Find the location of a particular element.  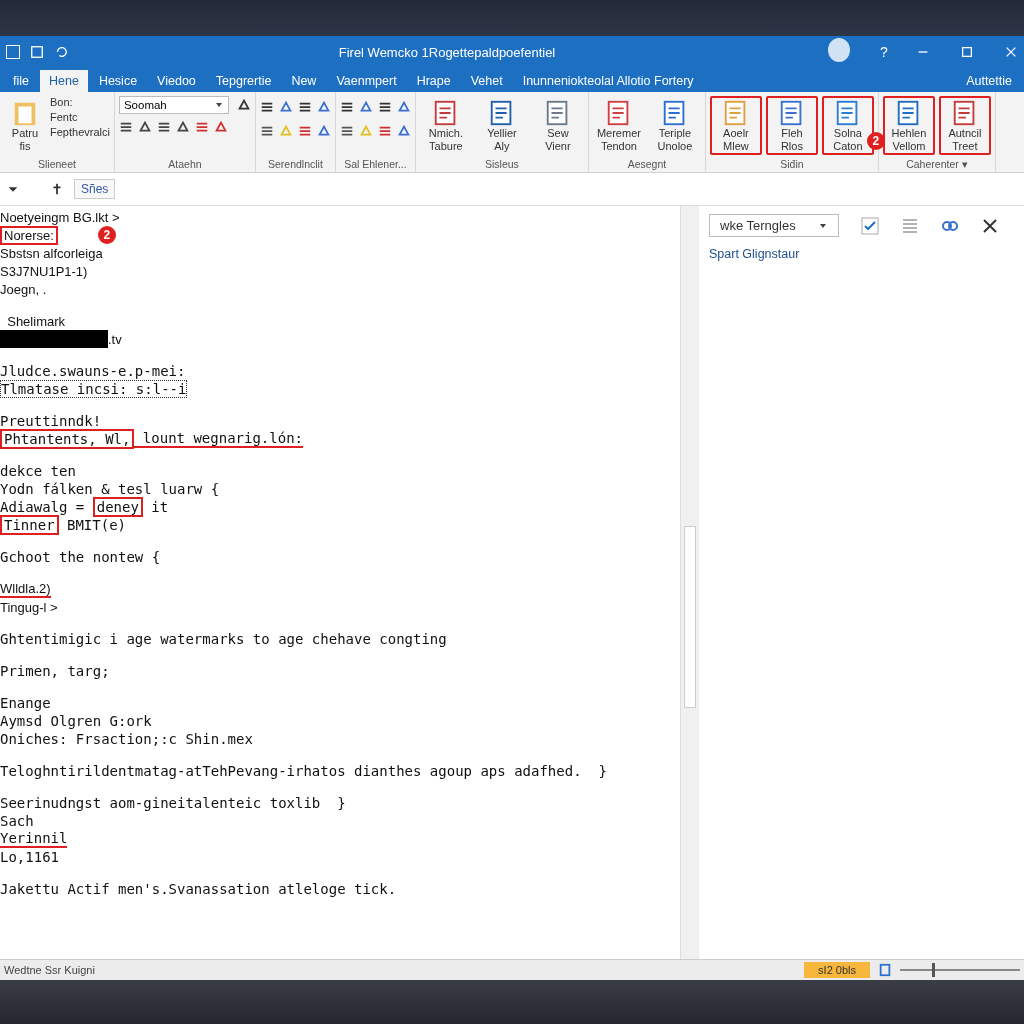

document-line: Wlldla.2) is located at coordinates (25, 589).